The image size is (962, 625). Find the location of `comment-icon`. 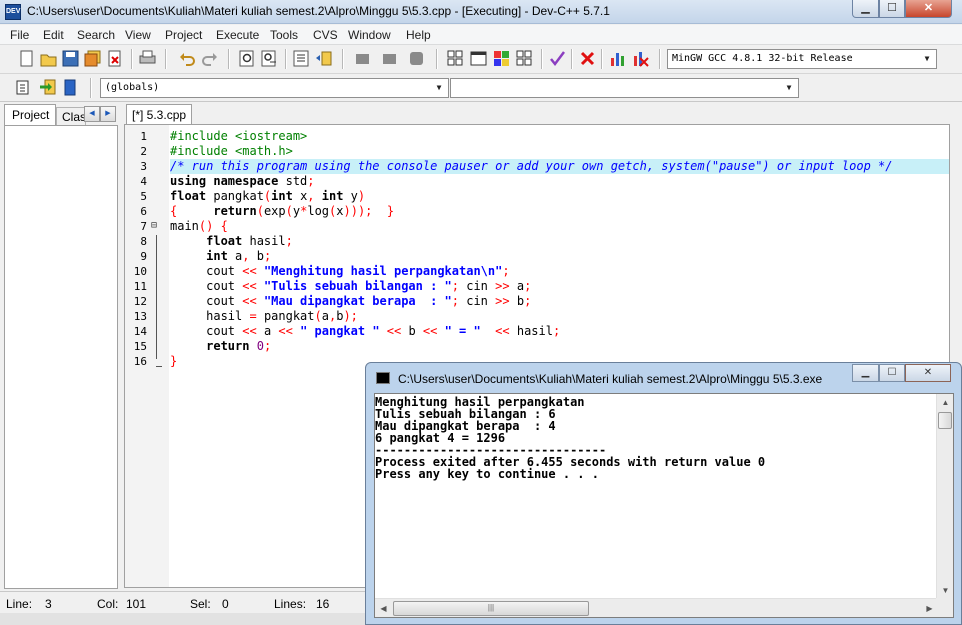

comment-icon is located at coordinates (416, 58).